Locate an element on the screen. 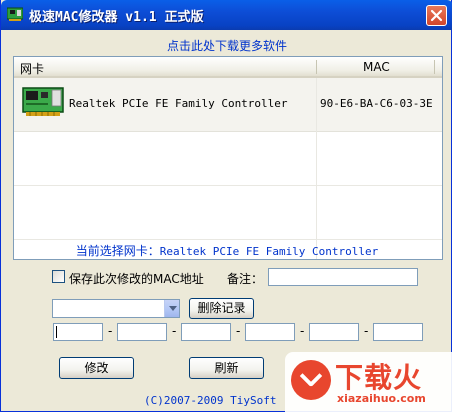 This screenshot has height=412, width=452. save-mac-checkbox is located at coordinates (58, 276).